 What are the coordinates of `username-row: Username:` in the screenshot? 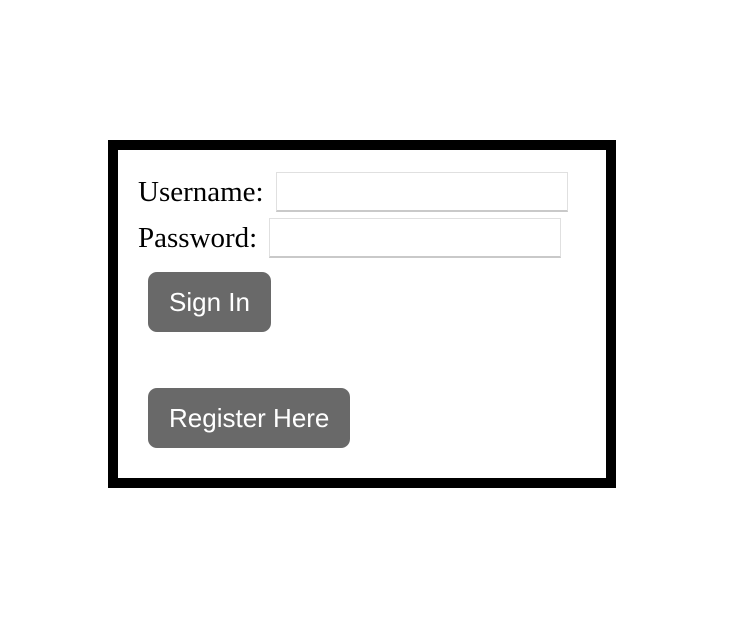 It's located at (353, 192).